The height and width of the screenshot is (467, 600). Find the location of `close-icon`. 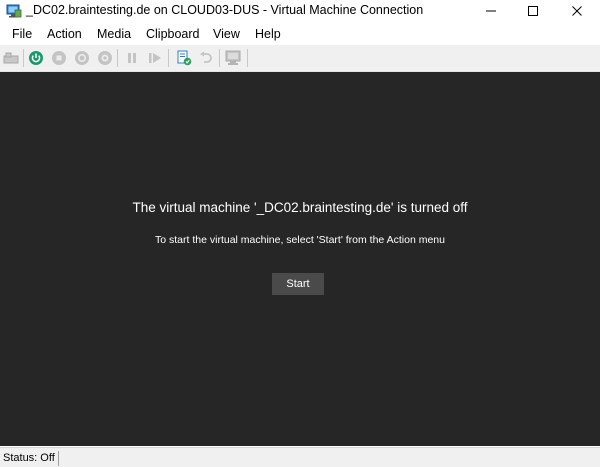

close-icon is located at coordinates (577, 11).